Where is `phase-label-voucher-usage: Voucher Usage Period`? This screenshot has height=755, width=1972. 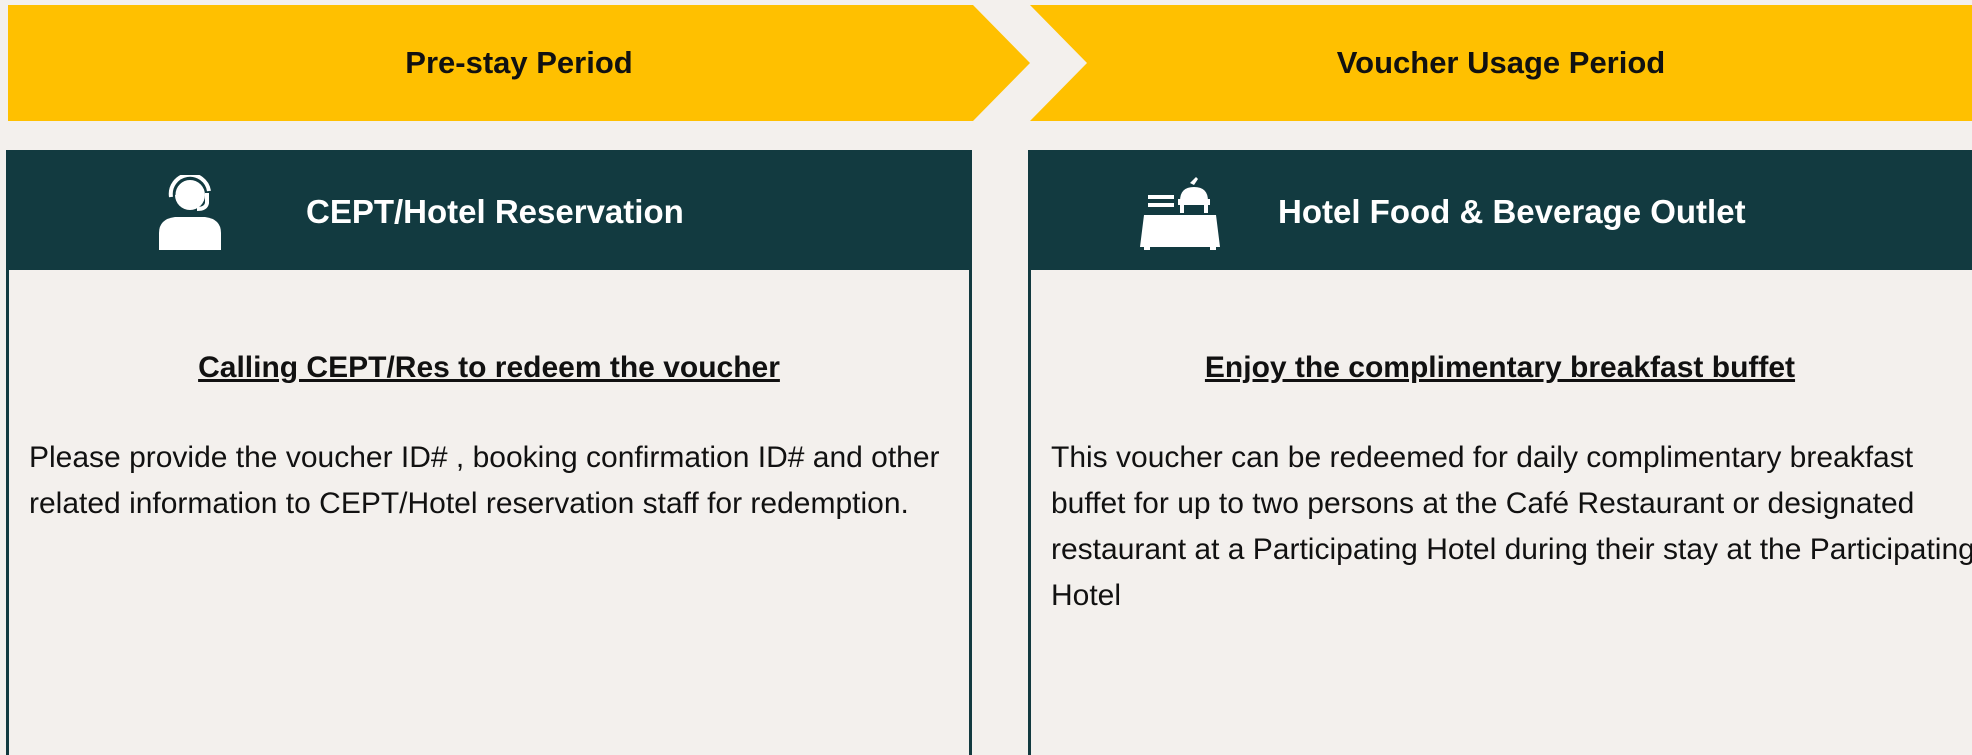
phase-label-voucher-usage: Voucher Usage Period is located at coordinates (1501, 62).